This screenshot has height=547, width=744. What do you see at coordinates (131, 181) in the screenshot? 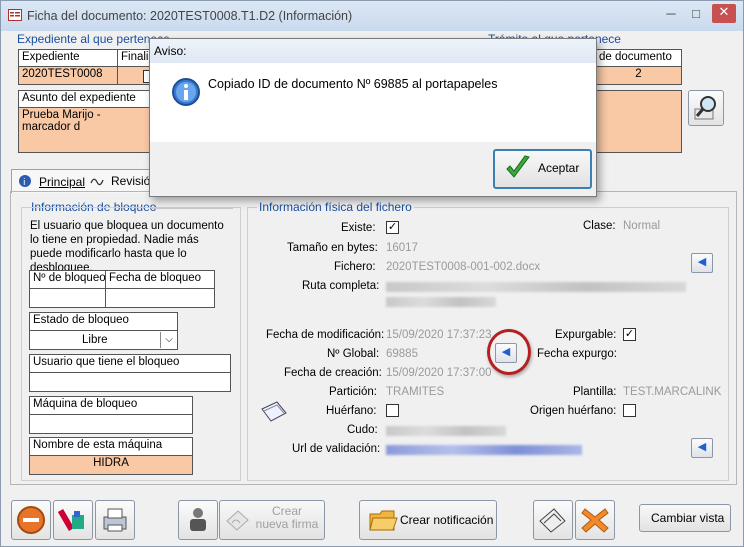
I see `tab-revision-label: Revisió` at bounding box center [131, 181].